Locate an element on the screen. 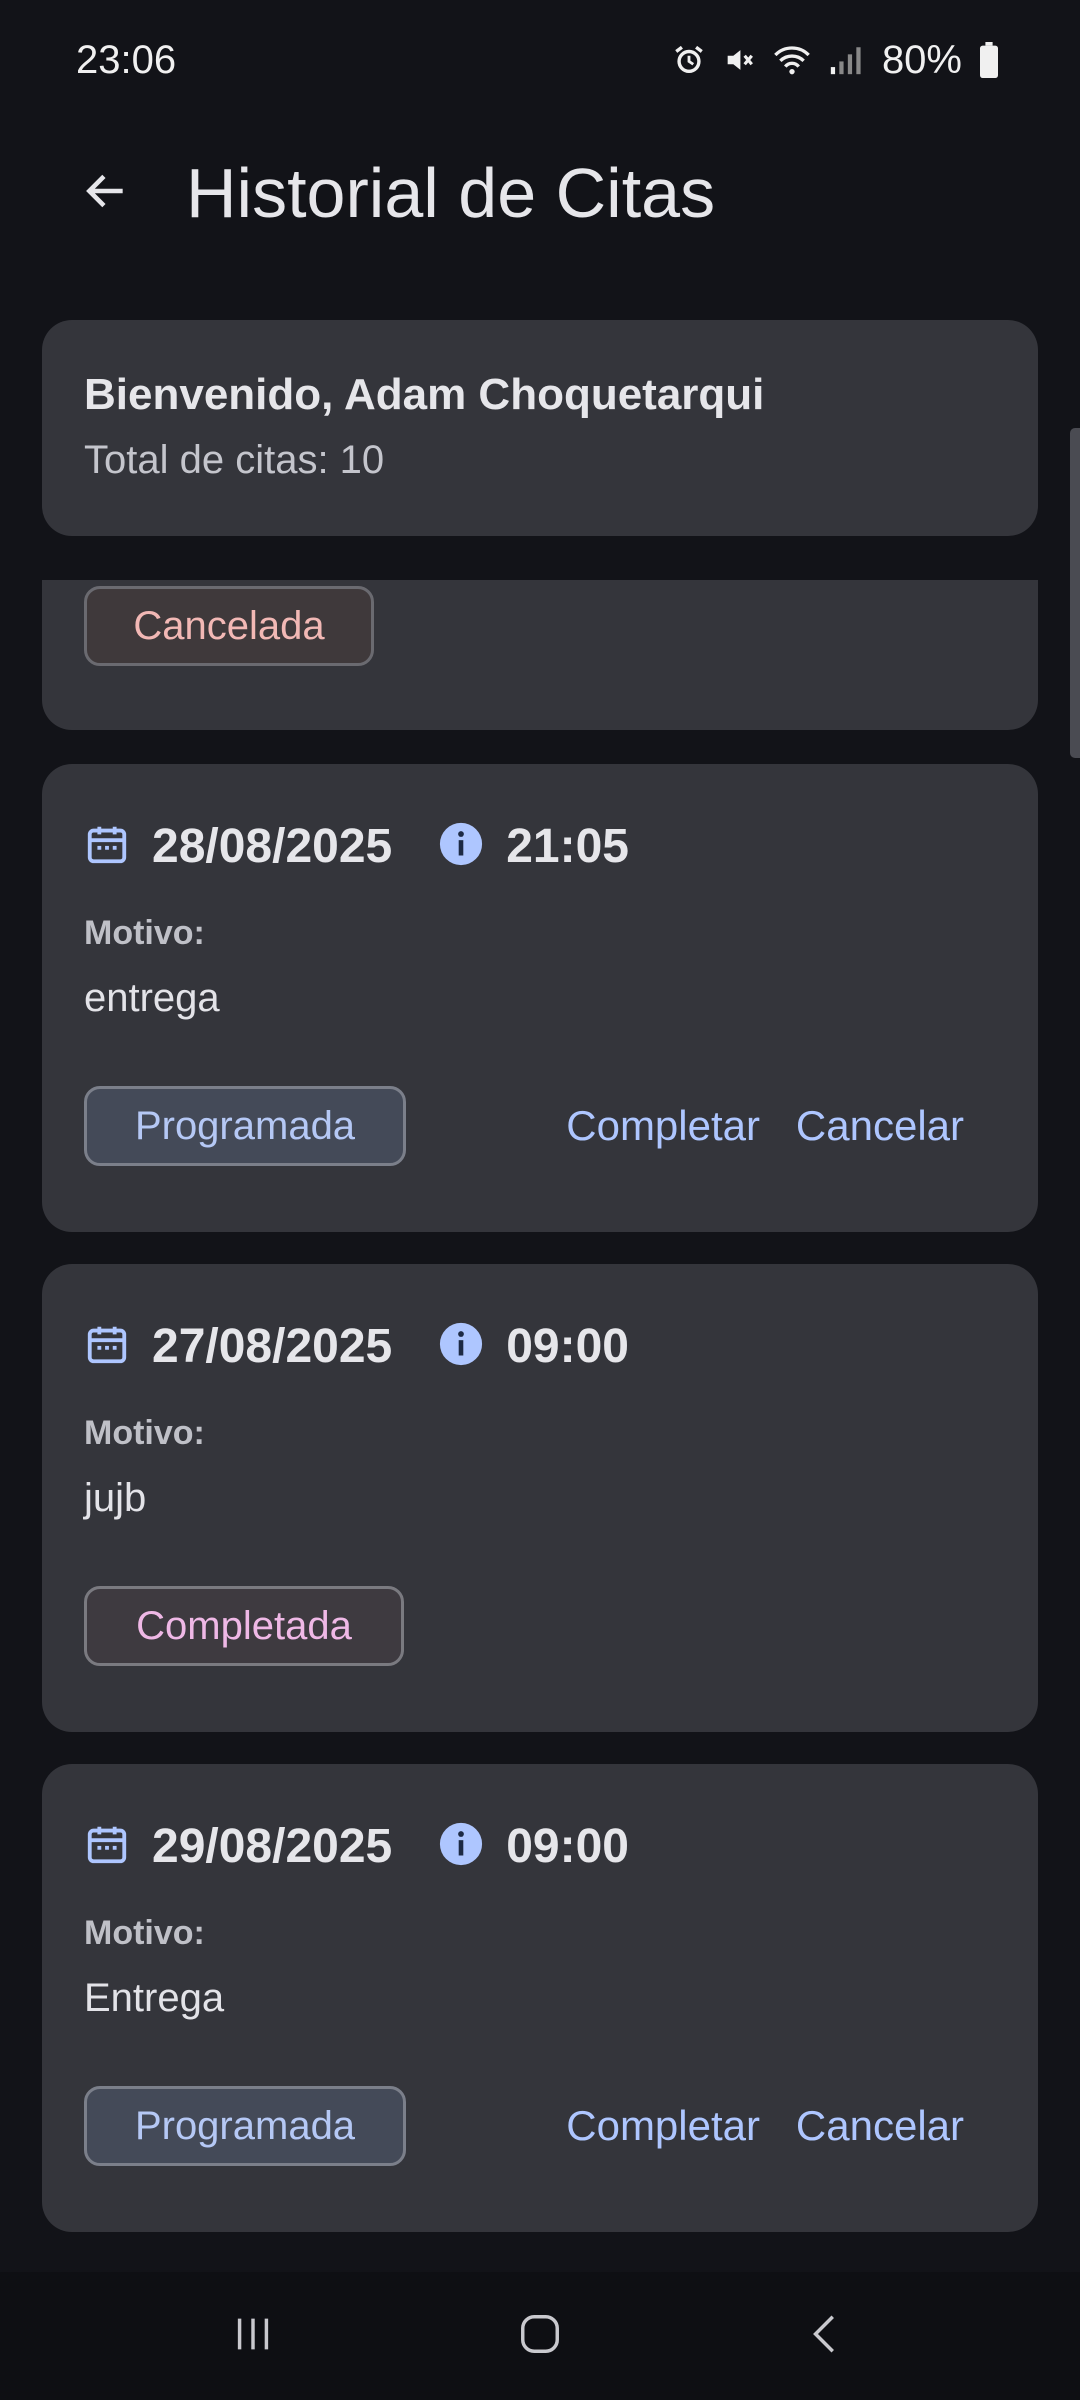 The width and height of the screenshot is (1080, 2400). action-row: Completada is located at coordinates (540, 1626).